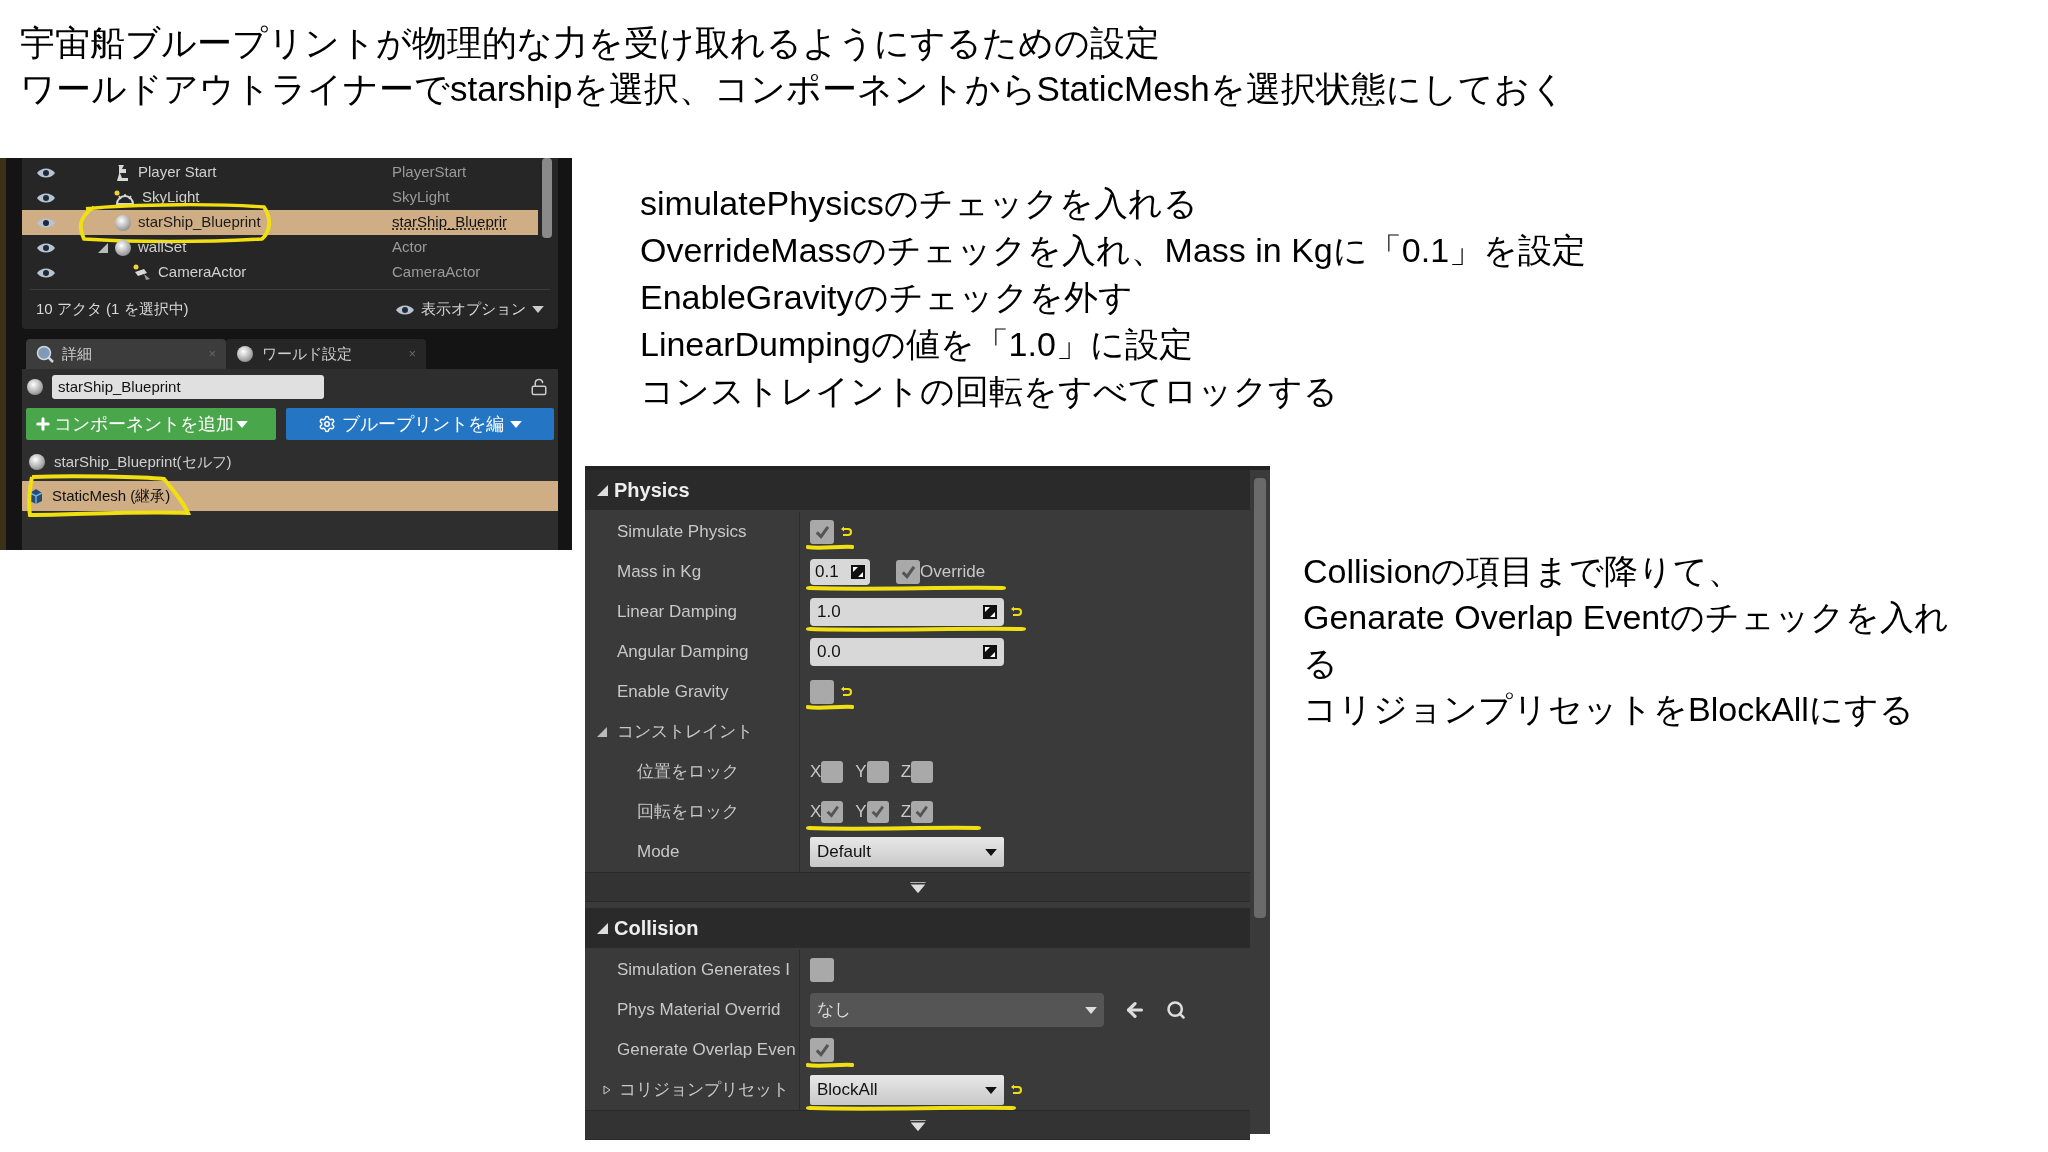  What do you see at coordinates (450, 222) in the screenshot?
I see `actor-type: starShip_Blueprir` at bounding box center [450, 222].